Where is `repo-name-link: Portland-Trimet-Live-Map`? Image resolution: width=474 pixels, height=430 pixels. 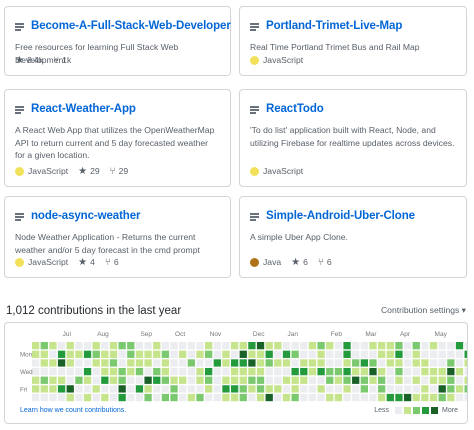
repo-name-link: Portland-Trimet-Live-Map is located at coordinates (334, 26).